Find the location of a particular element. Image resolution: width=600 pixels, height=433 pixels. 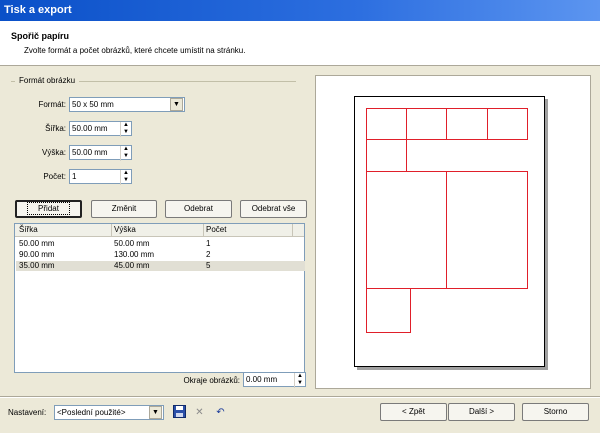

next-button: Další > is located at coordinates (481, 412).